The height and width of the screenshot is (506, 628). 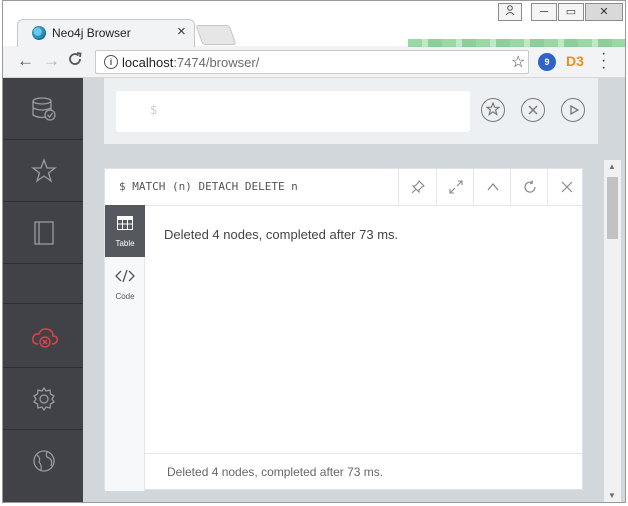 I want to click on new-tab-button, so click(x=216, y=35).